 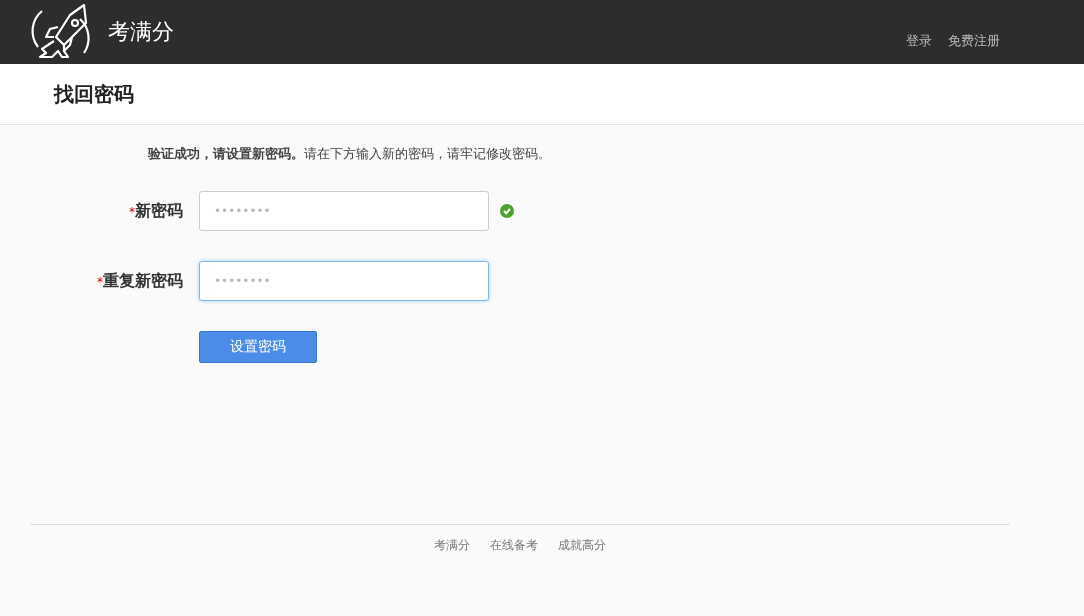 What do you see at coordinates (582, 545) in the screenshot?
I see `footer-link: 成就高分` at bounding box center [582, 545].